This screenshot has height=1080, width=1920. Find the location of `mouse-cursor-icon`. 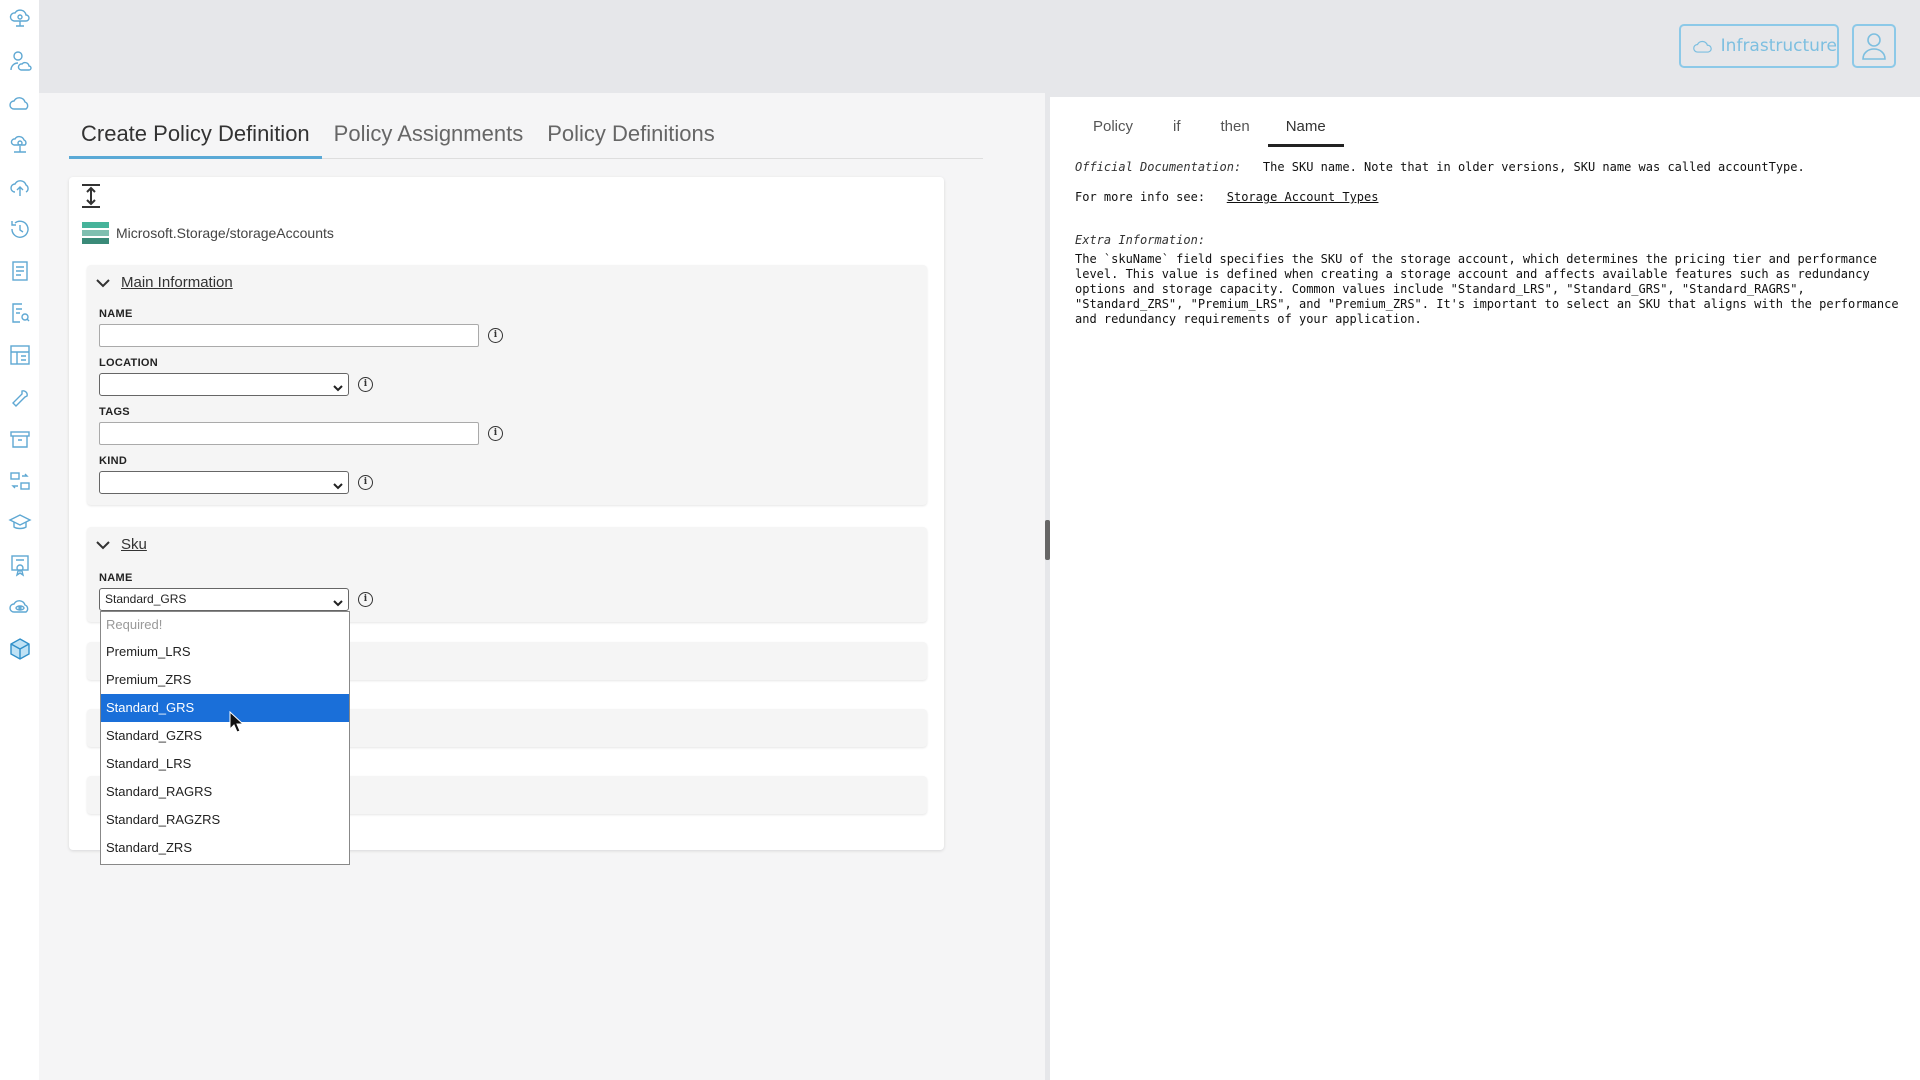

mouse-cursor-icon is located at coordinates (237, 722).